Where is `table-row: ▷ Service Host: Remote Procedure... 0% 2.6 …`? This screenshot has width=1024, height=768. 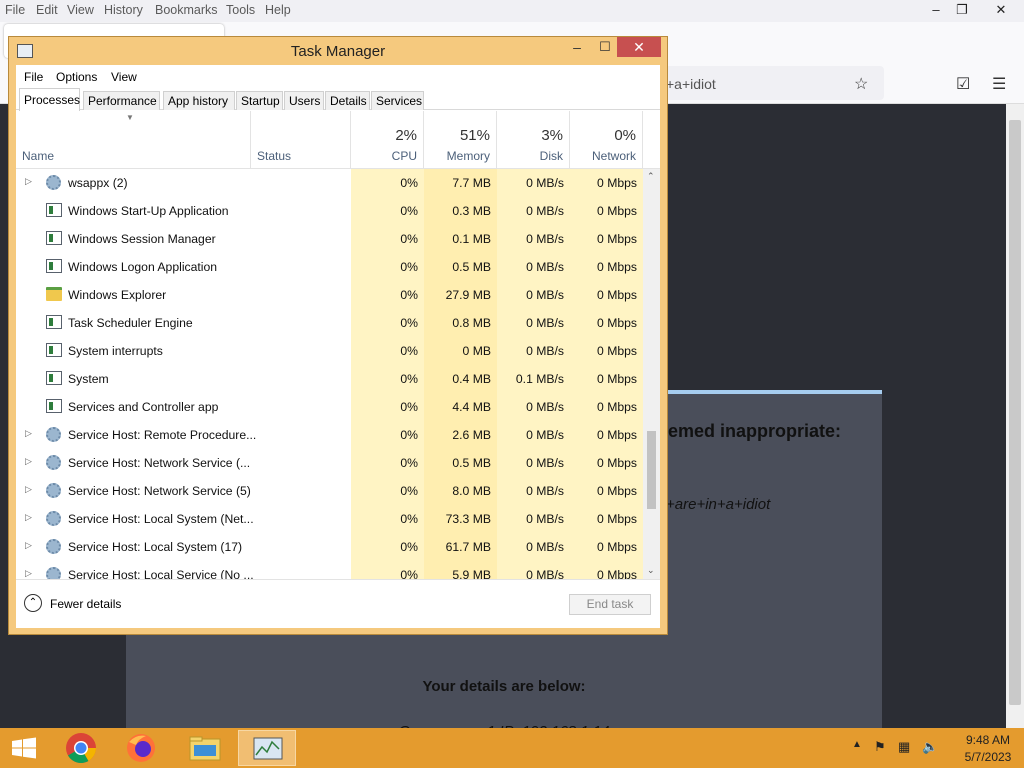
table-row: ▷ Service Host: Remote Procedure... 0% 2.6 … is located at coordinates (329, 435).